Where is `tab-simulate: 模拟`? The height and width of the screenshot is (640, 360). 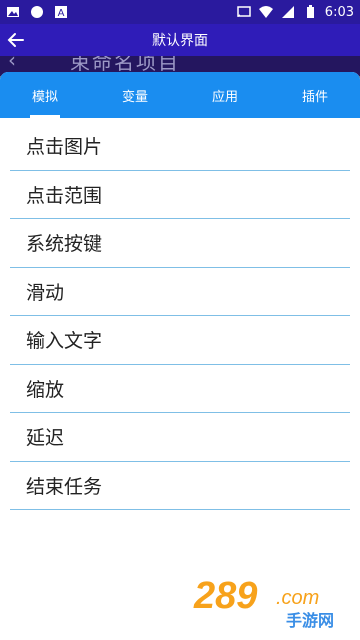 tab-simulate: 模拟 is located at coordinates (45, 95).